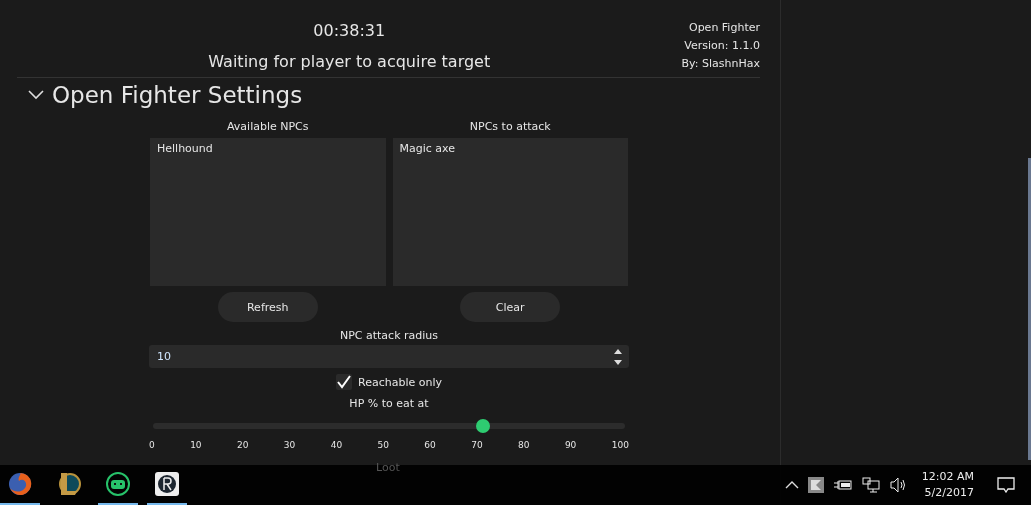 This screenshot has width=1031, height=505. I want to click on clock-time: 12:02 AM, so click(947, 477).